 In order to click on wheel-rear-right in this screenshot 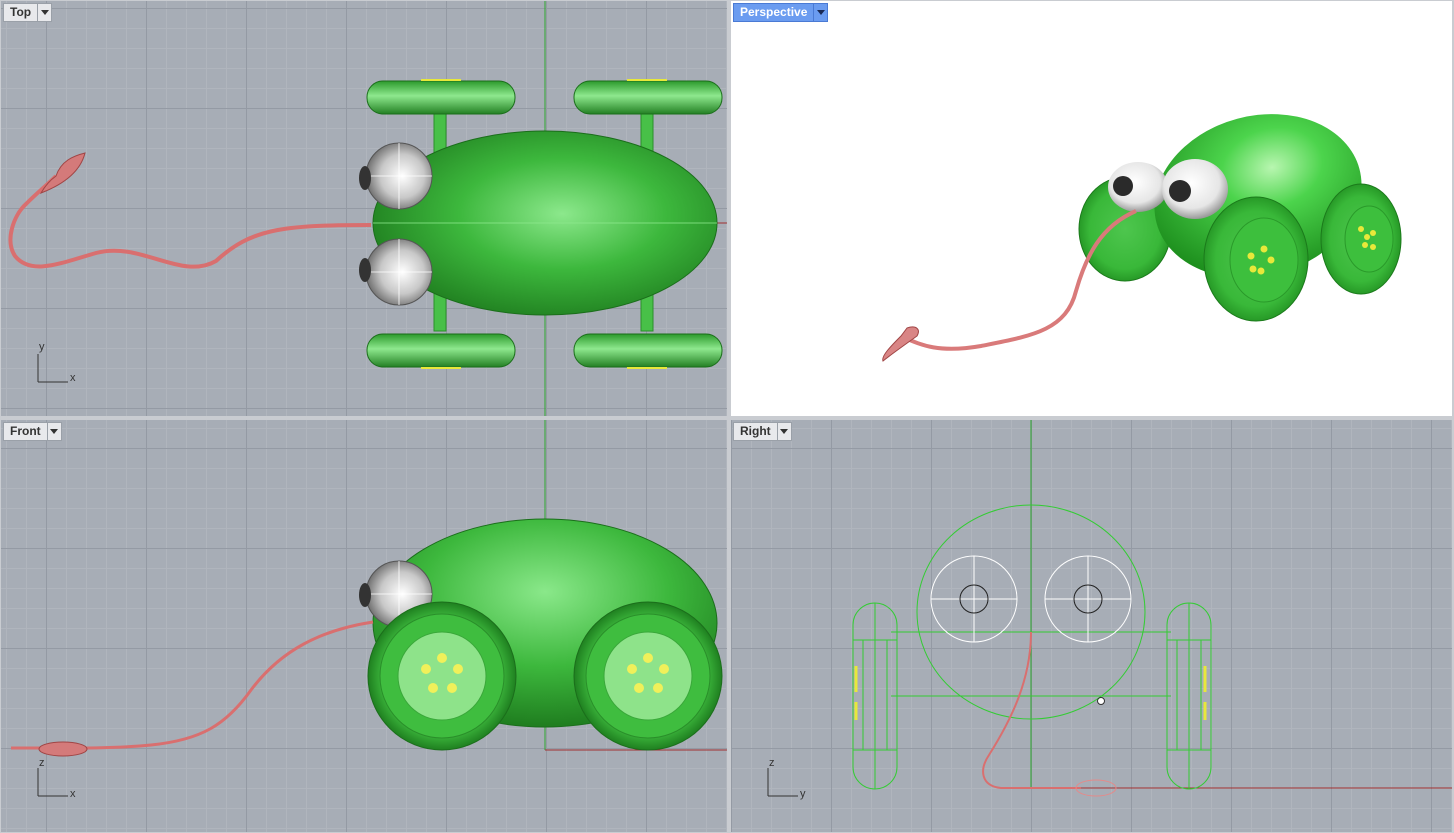, I will do `click(441, 350)`.